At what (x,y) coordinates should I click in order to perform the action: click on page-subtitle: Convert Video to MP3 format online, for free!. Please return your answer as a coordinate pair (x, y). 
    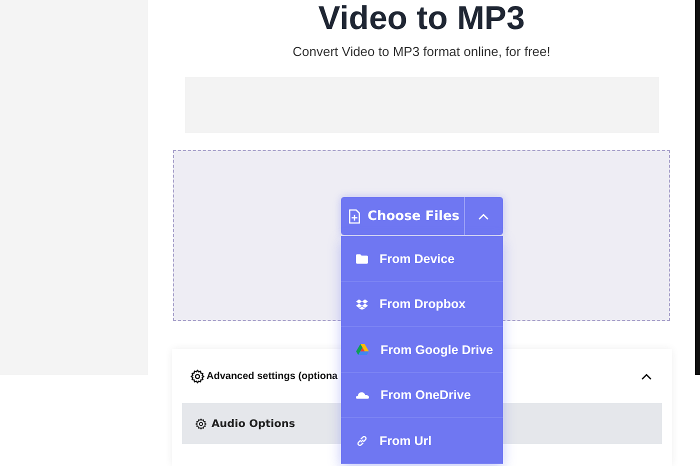
    Looking at the image, I should click on (421, 51).